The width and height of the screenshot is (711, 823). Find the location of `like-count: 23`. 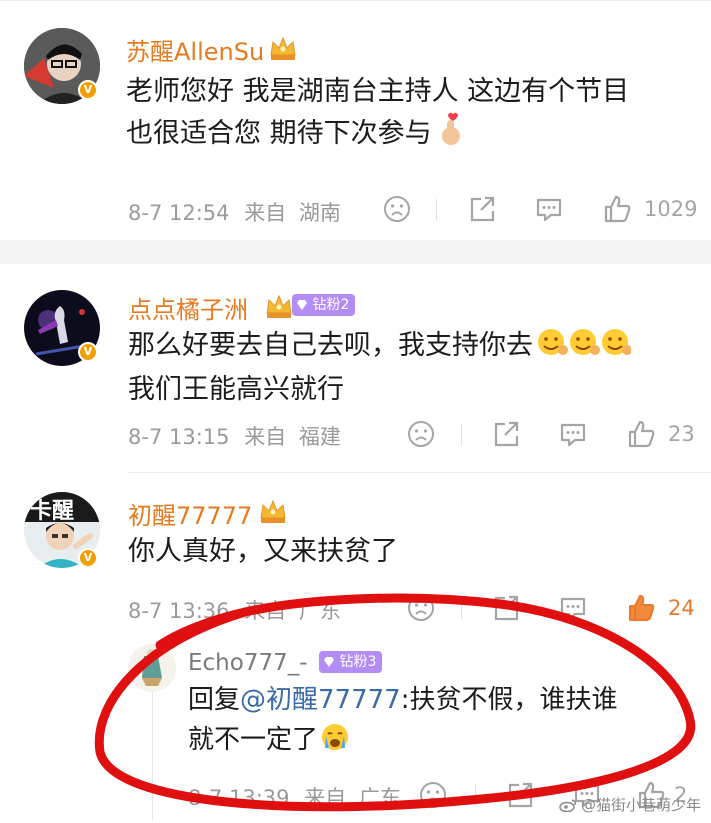

like-count: 23 is located at coordinates (681, 434).